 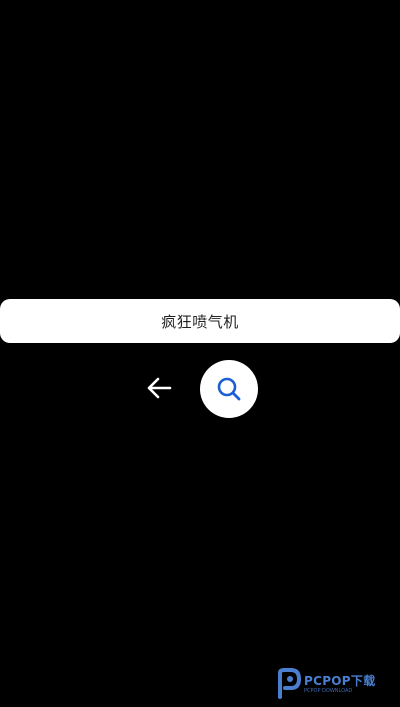 I want to click on pcpop-logo-icon, so click(x=289, y=683).